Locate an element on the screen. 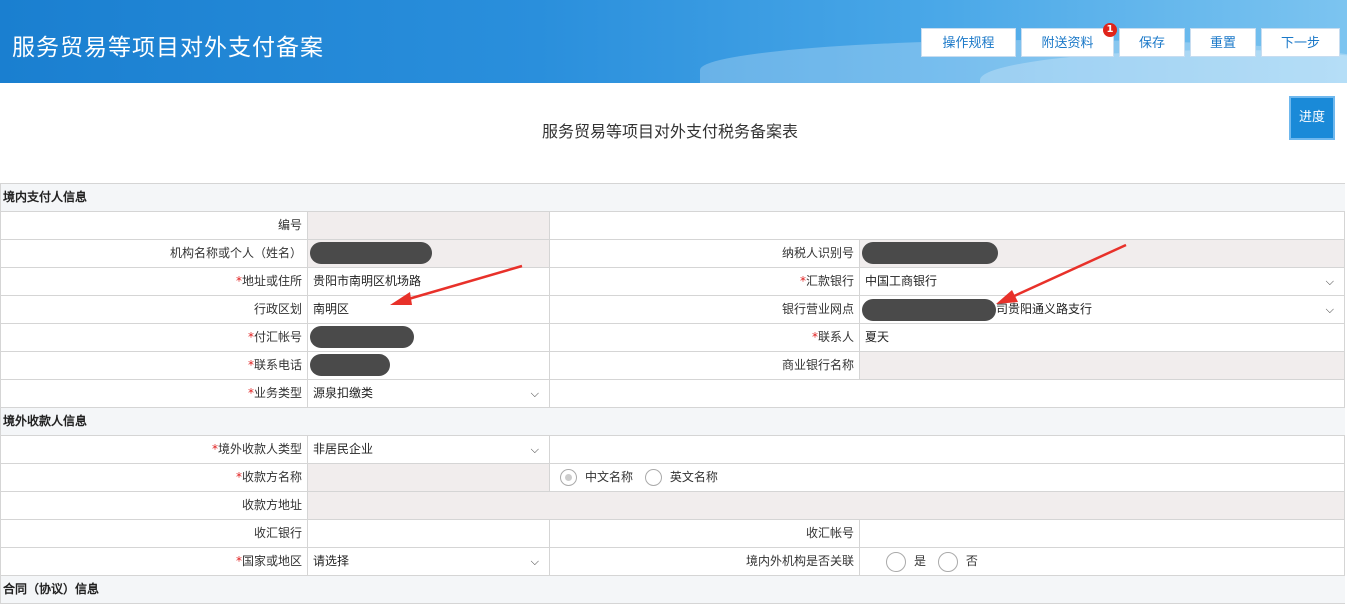  annotation-arrows is located at coordinates (758, 274).